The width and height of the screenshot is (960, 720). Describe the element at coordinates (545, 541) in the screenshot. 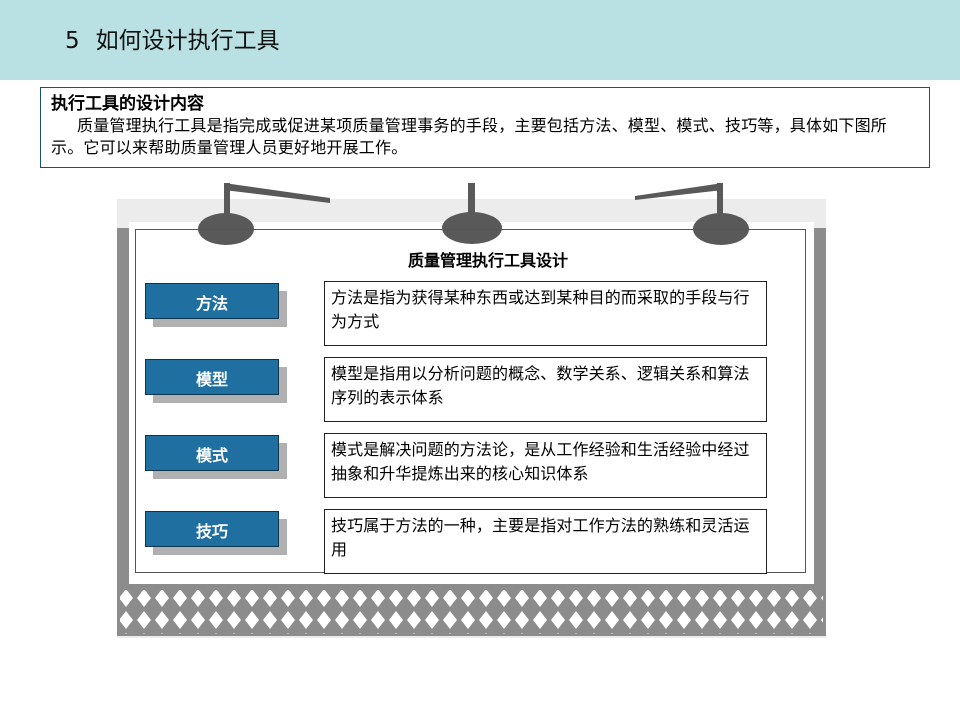

I see `description-technique: 技巧属于方法的一种，主要是指对工作方法的熟练和灵活运用` at that location.